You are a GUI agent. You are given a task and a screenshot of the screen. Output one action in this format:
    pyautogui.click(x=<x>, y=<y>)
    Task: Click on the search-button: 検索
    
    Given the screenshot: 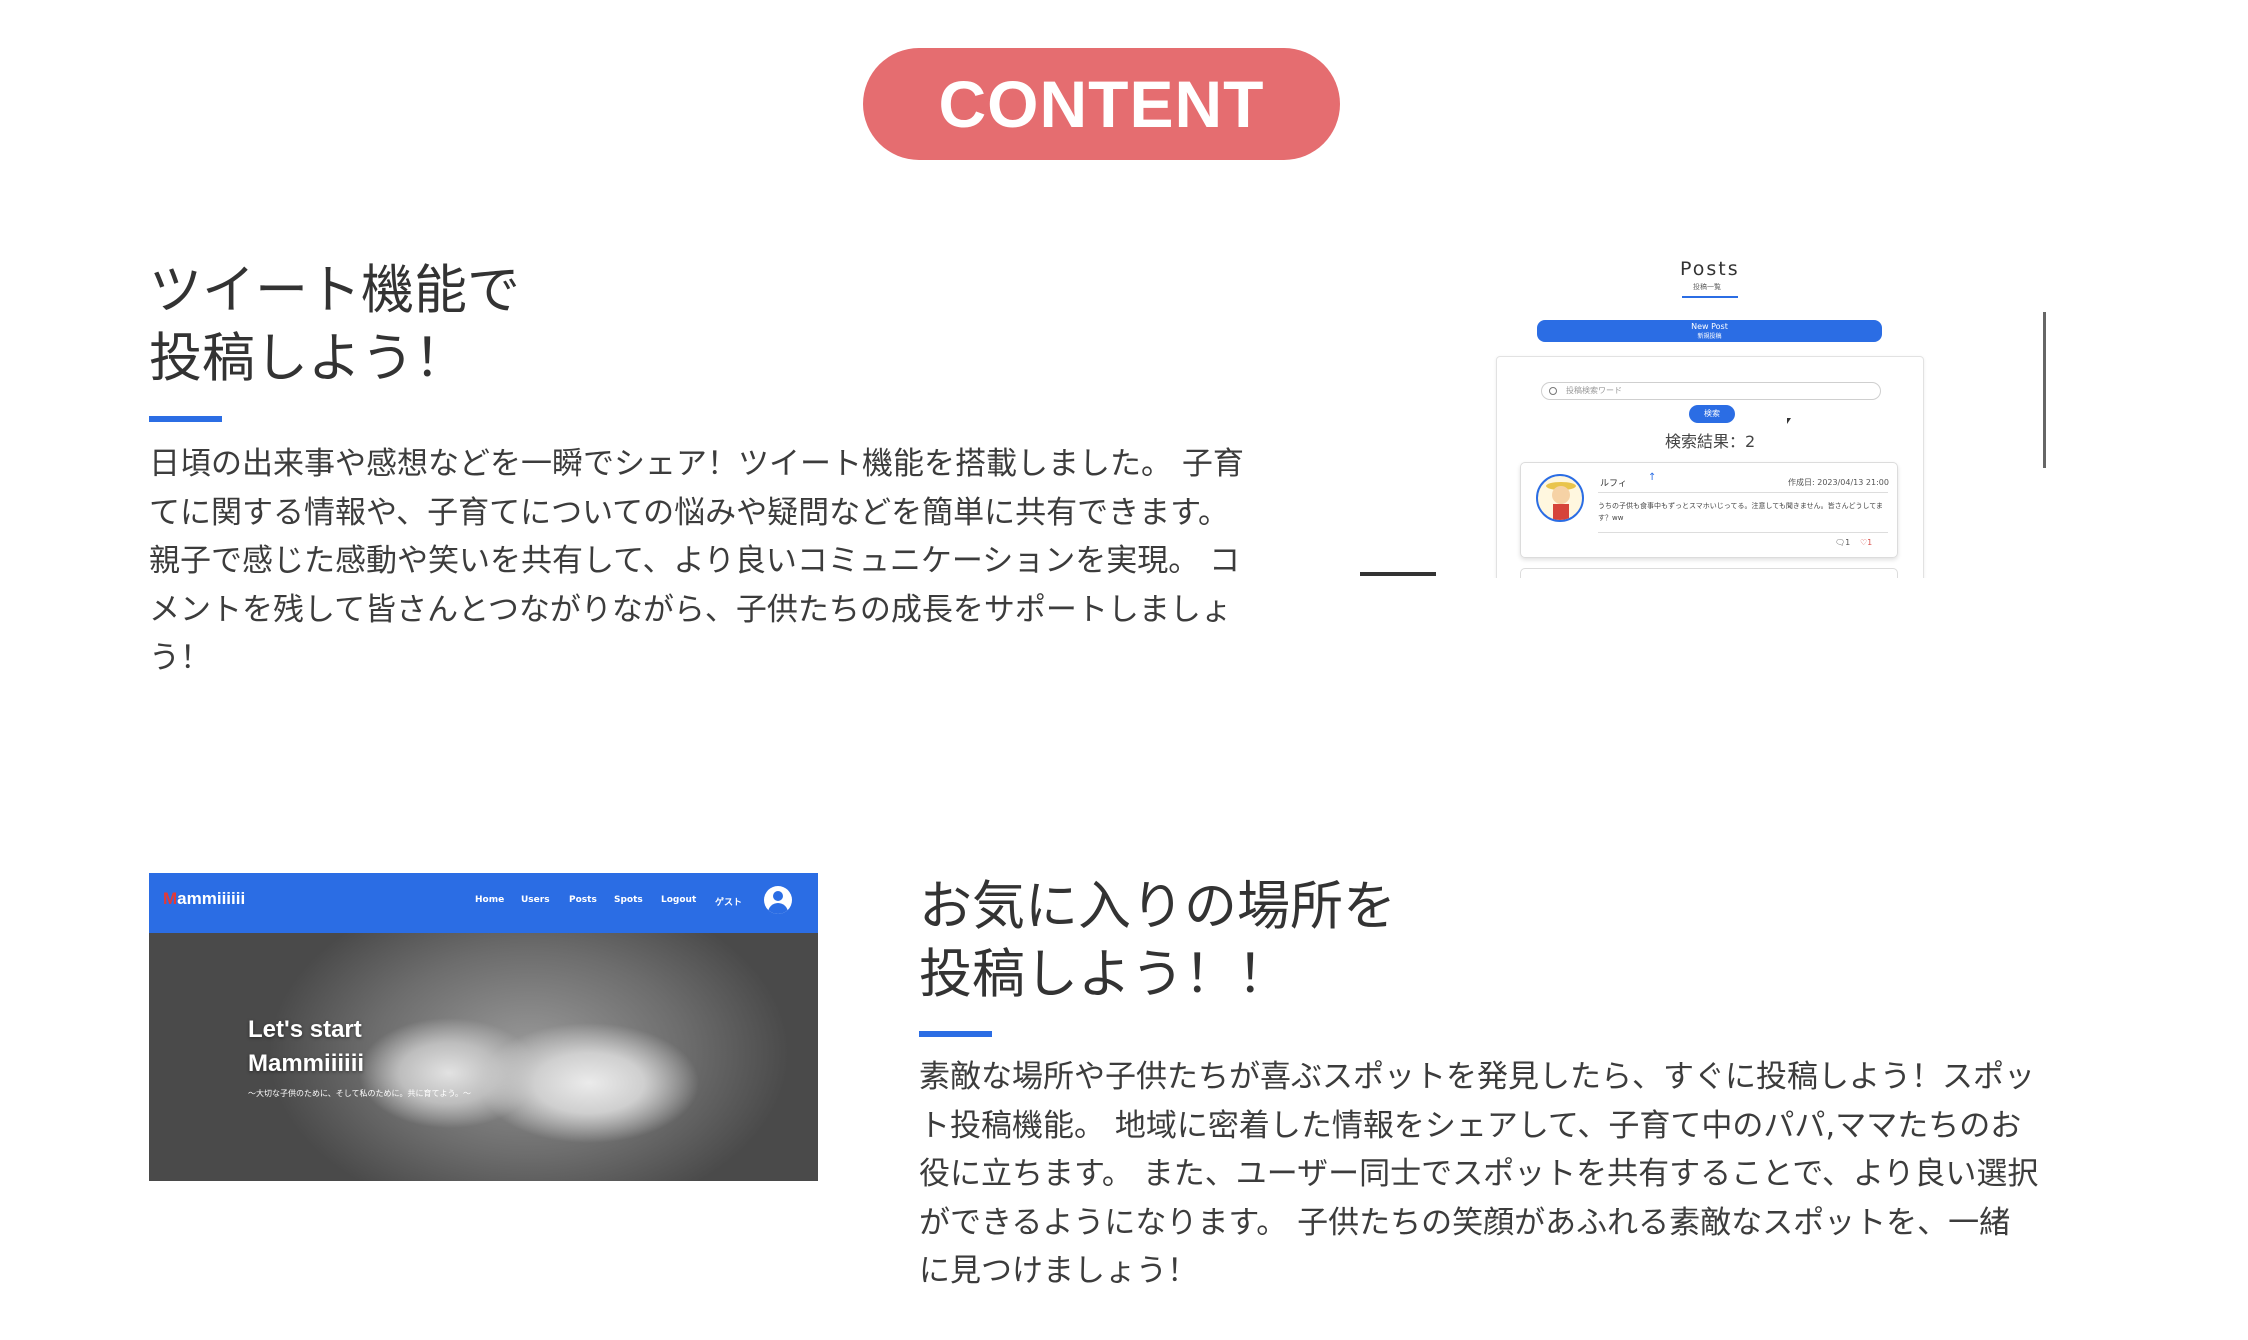 What is the action you would take?
    pyautogui.click(x=1712, y=414)
    